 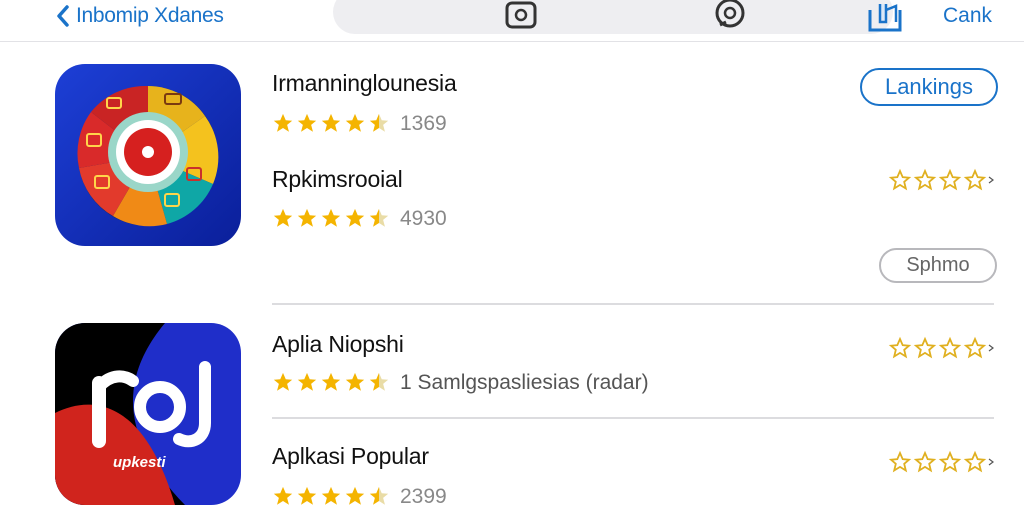 I want to click on app-title: Aplkasi Popular, so click(x=350, y=456).